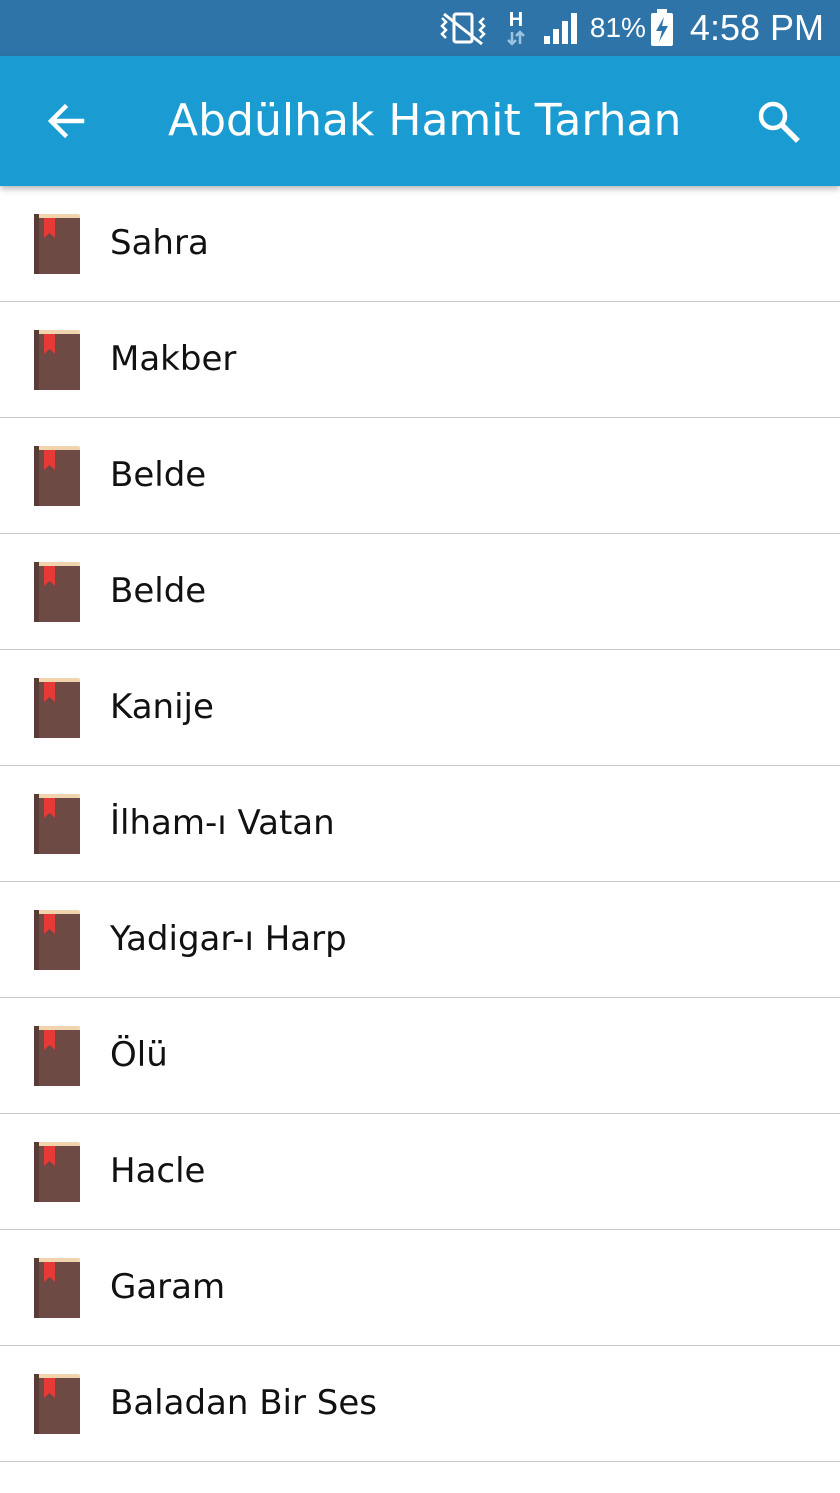  Describe the element at coordinates (162, 707) in the screenshot. I see `list-item-label: Kanije` at that location.